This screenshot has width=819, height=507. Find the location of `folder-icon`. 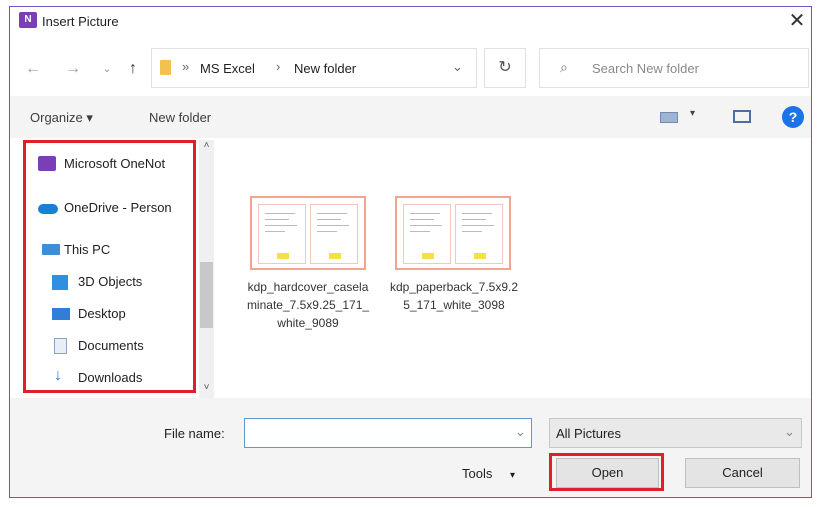

folder-icon is located at coordinates (165, 67).